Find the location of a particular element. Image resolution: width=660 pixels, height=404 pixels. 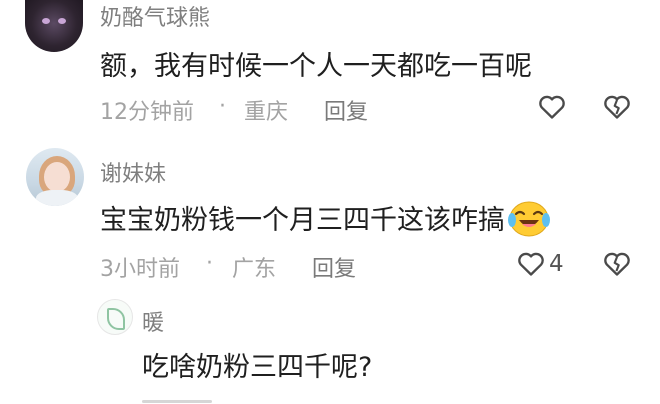

avatar-shirt is located at coordinates (57, 198).